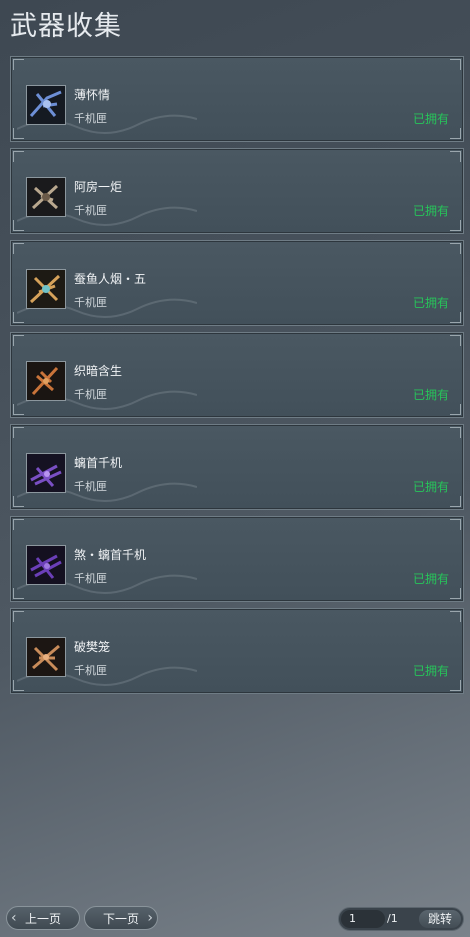  What do you see at coordinates (98, 371) in the screenshot?
I see `weapon-name: 织暗含生` at bounding box center [98, 371].